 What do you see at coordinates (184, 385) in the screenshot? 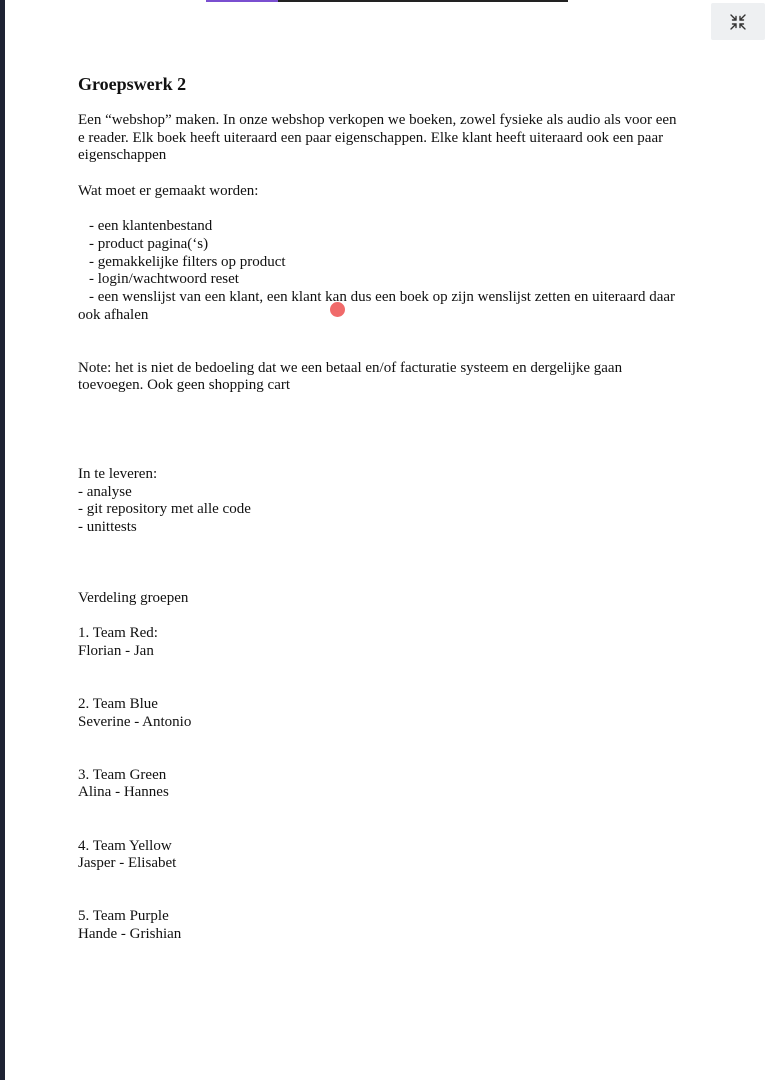
I see `note-line: toevoegen. Ook geen shopping cart` at bounding box center [184, 385].